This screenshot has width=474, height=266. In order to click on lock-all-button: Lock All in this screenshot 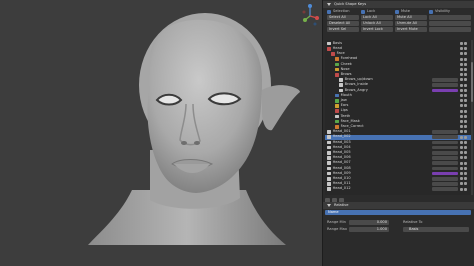, I will do `click(377, 17)`.